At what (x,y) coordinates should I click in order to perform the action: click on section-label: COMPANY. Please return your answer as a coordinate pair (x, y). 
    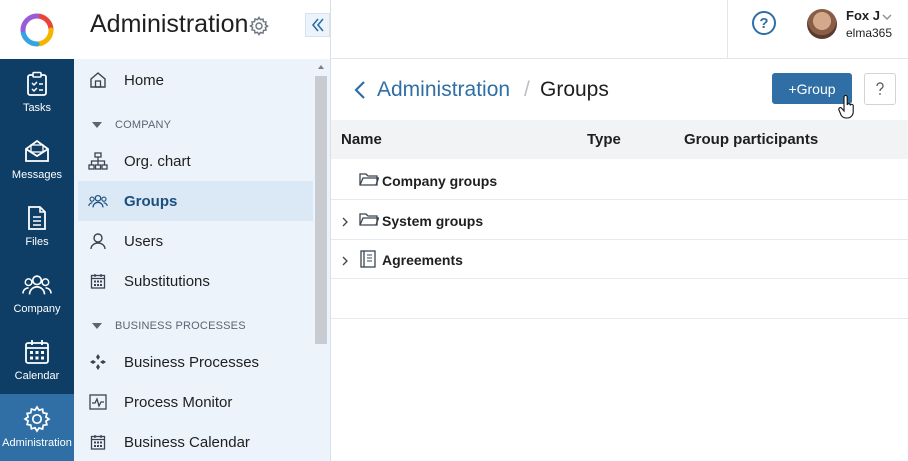
    Looking at the image, I should click on (143, 125).